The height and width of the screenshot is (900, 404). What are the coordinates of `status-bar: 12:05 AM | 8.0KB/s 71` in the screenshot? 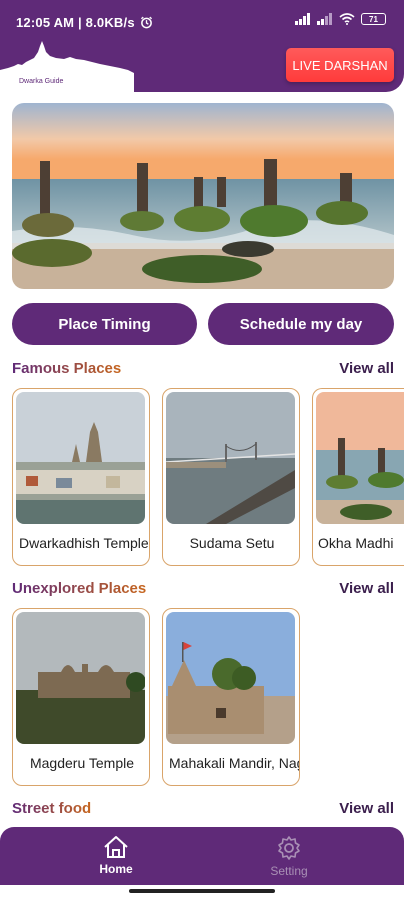 It's located at (202, 20).